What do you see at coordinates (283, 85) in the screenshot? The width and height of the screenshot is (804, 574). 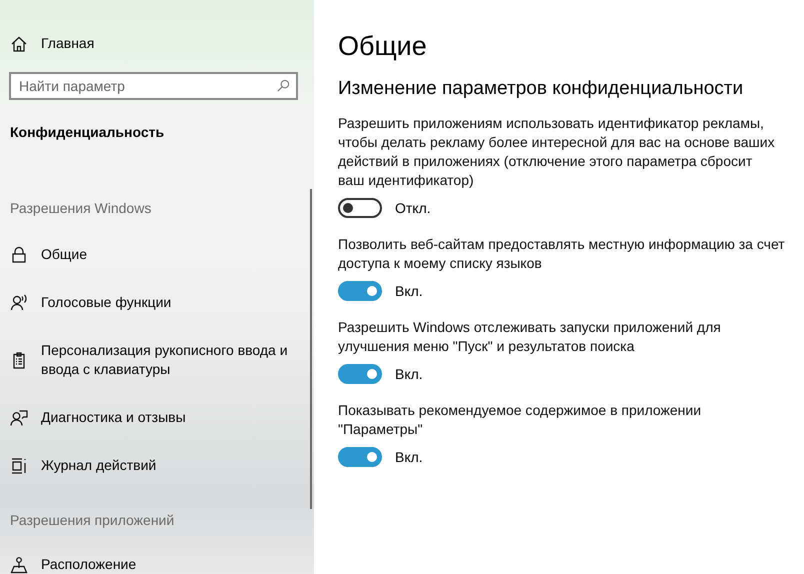 I see `search-icon` at bounding box center [283, 85].